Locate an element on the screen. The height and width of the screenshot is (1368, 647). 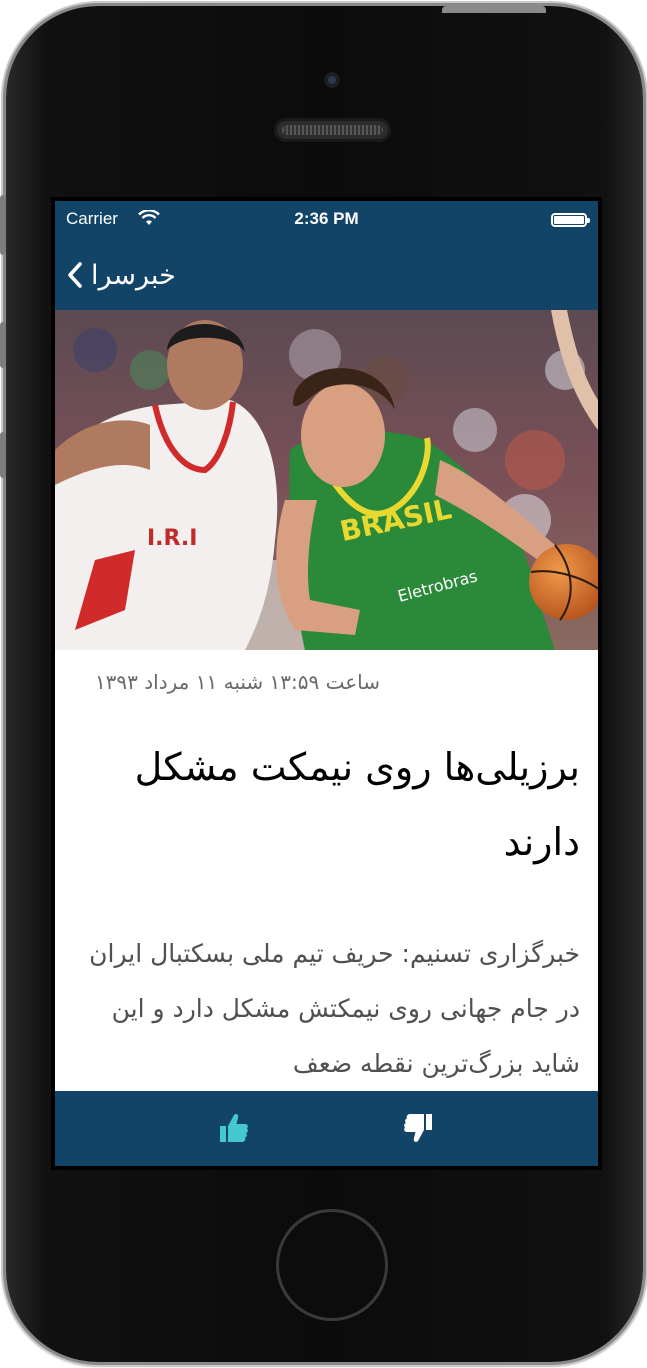
status-time: 2:36 PM is located at coordinates (326, 218).